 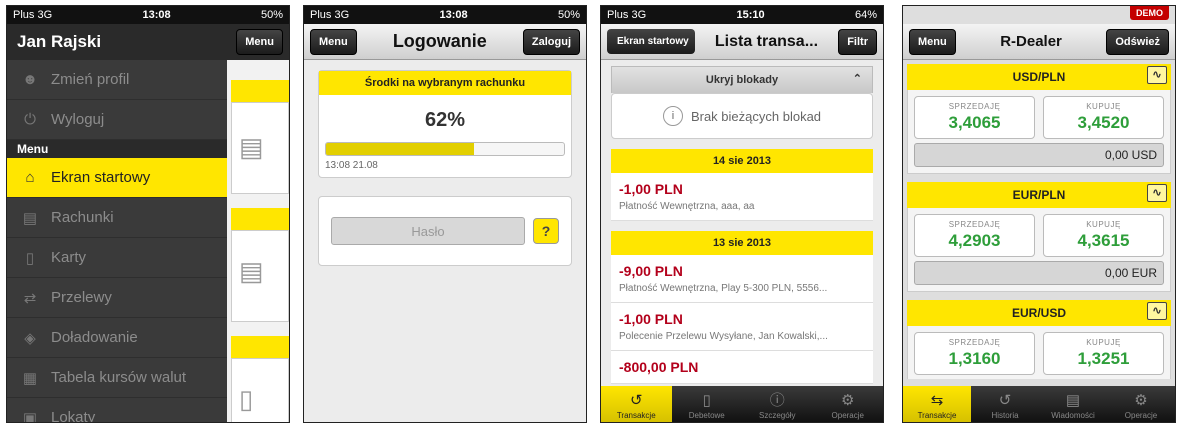 I want to click on no-blocks-panel: i Brak bieżących blokad, so click(x=742, y=116).